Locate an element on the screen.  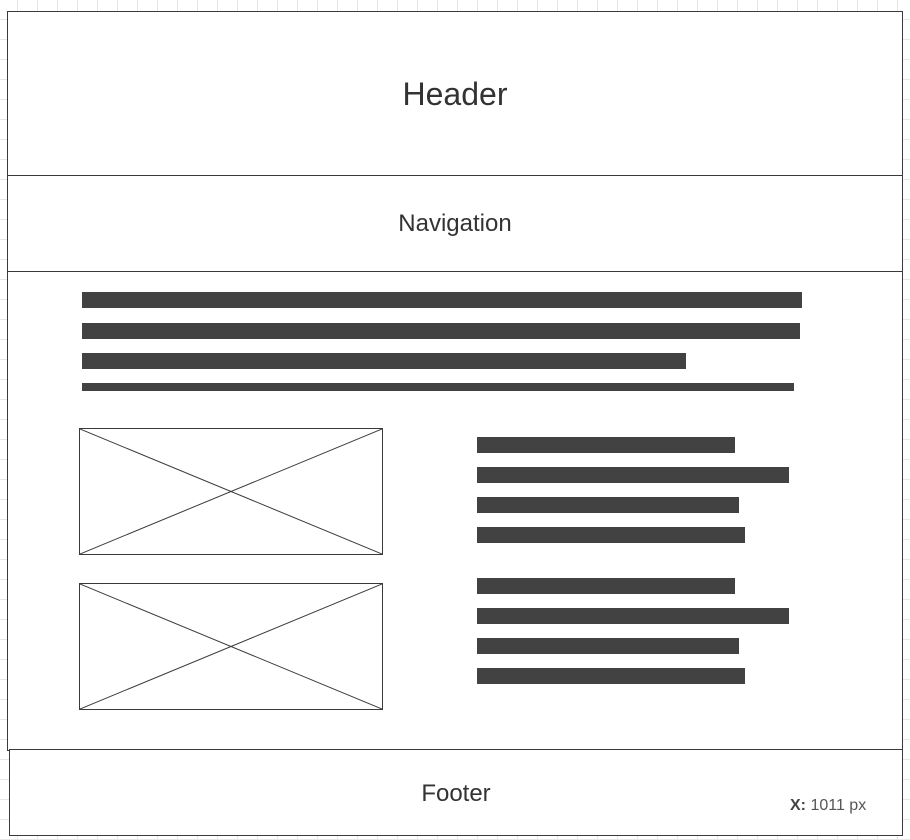
footer-label: Footer is located at coordinates (456, 793).